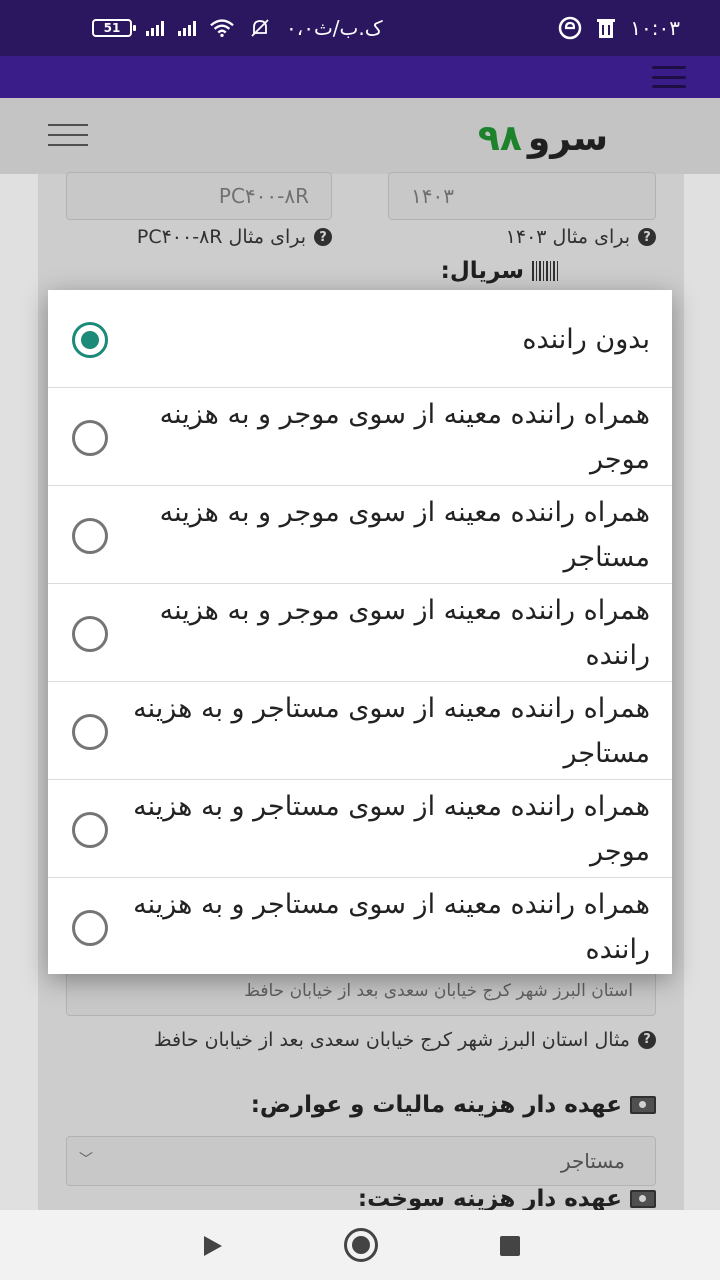 This screenshot has width=720, height=1280. What do you see at coordinates (213, 1246) in the screenshot?
I see `back-icon` at bounding box center [213, 1246].